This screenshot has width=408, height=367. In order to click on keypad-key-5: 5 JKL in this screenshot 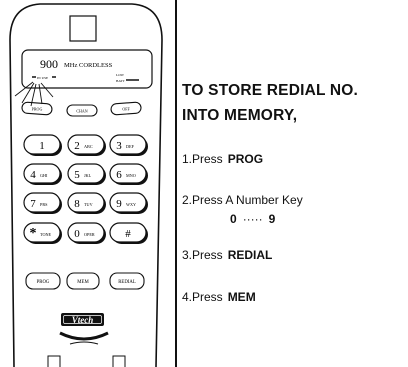, I will do `click(86, 174)`.